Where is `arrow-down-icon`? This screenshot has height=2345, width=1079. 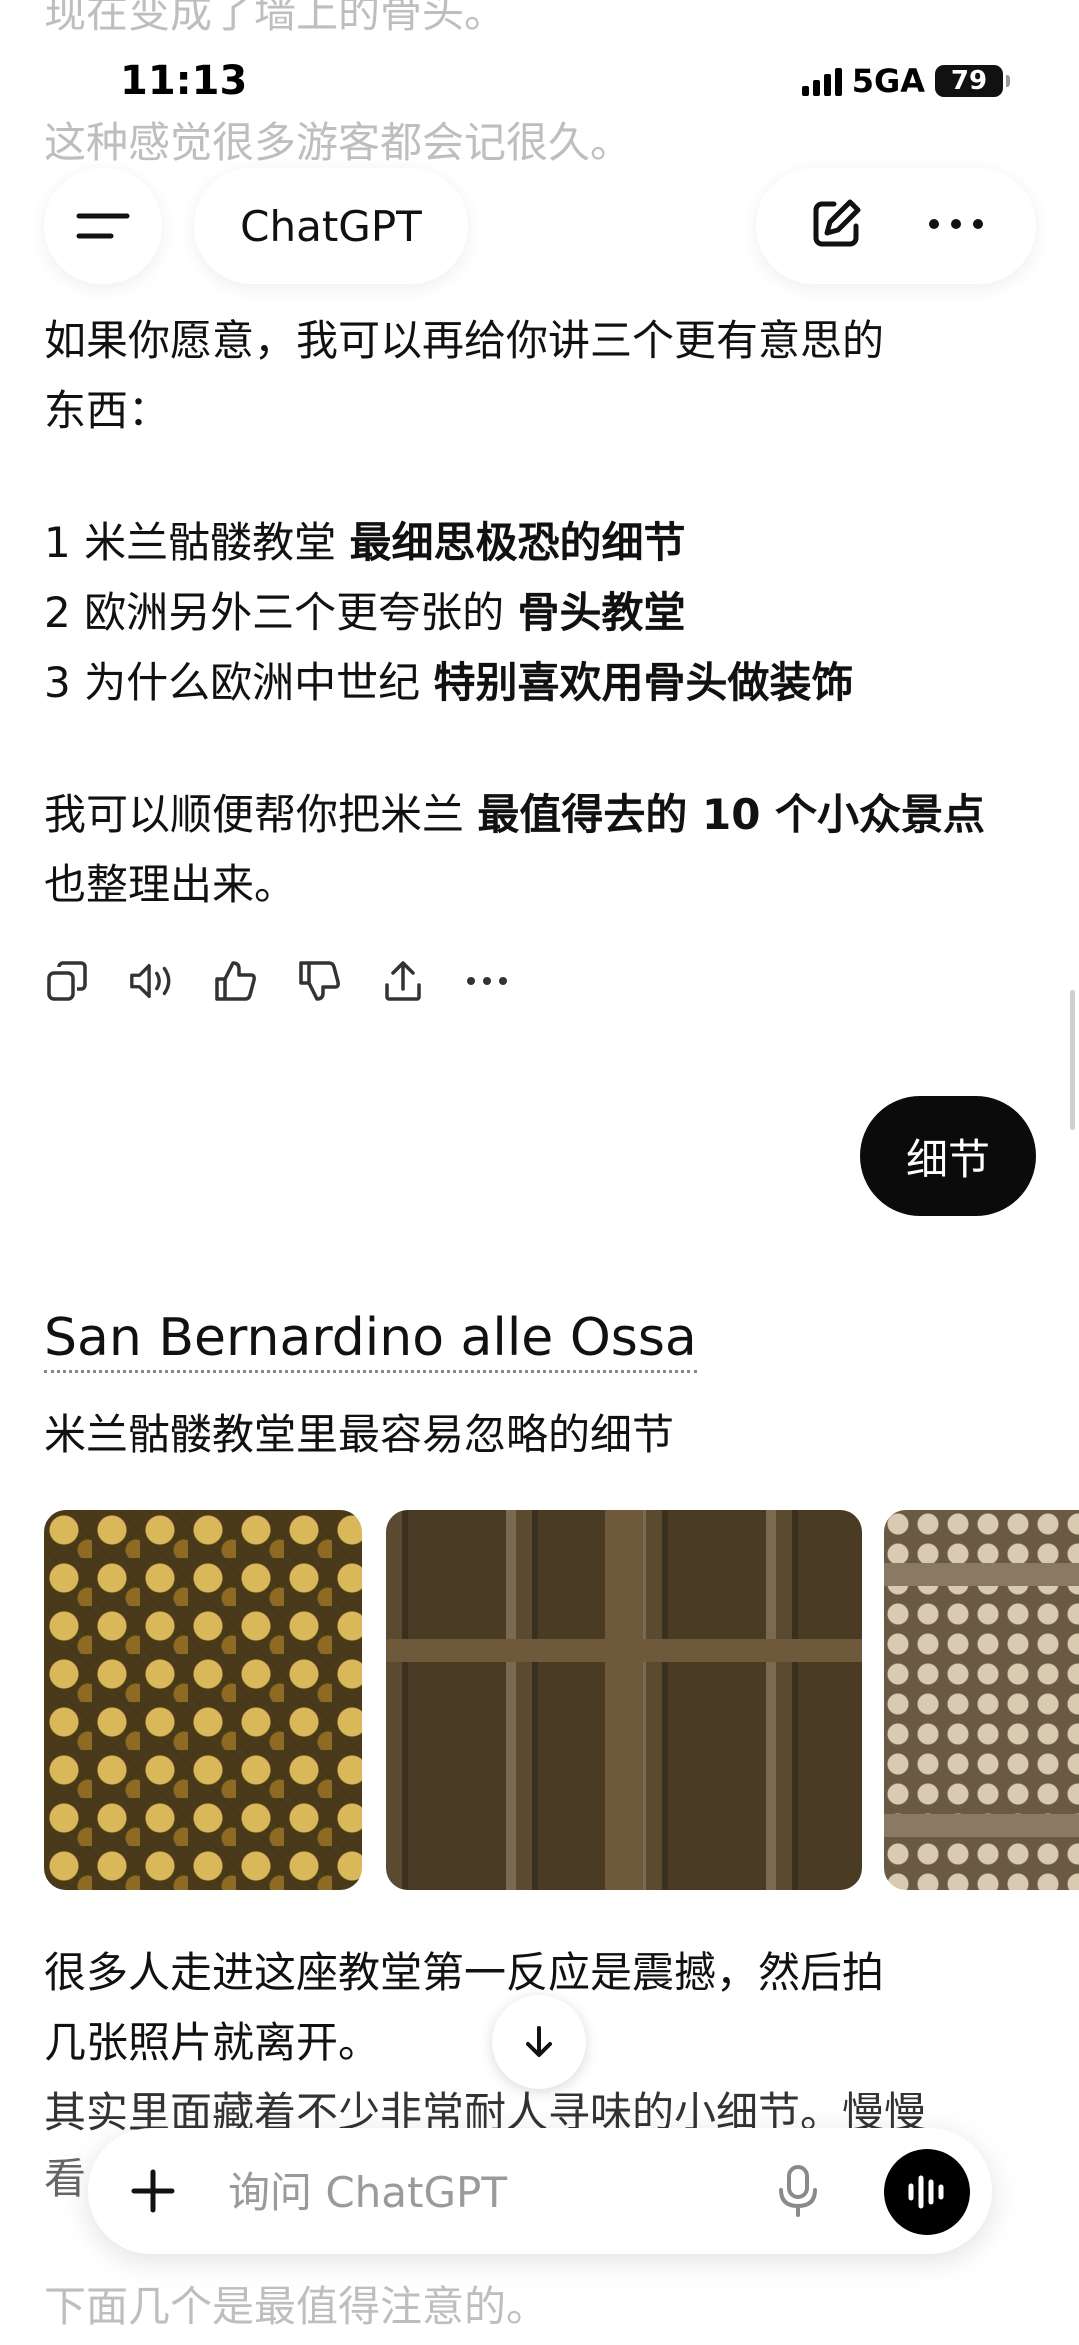
arrow-down-icon is located at coordinates (539, 2041).